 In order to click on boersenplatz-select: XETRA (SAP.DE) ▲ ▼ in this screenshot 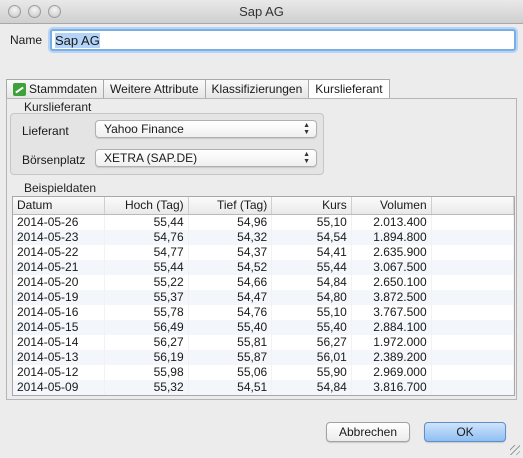, I will do `click(206, 158)`.